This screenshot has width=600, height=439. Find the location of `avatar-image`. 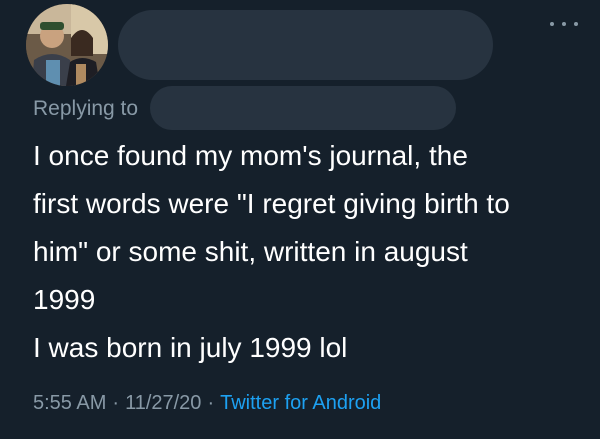

avatar-image is located at coordinates (67, 45).